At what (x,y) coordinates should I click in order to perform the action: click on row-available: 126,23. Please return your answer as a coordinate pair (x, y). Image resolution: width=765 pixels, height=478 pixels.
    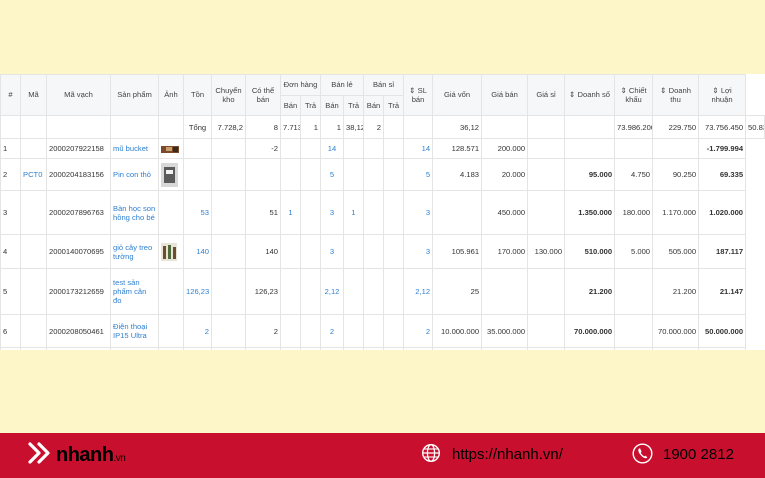
    Looking at the image, I should click on (263, 291).